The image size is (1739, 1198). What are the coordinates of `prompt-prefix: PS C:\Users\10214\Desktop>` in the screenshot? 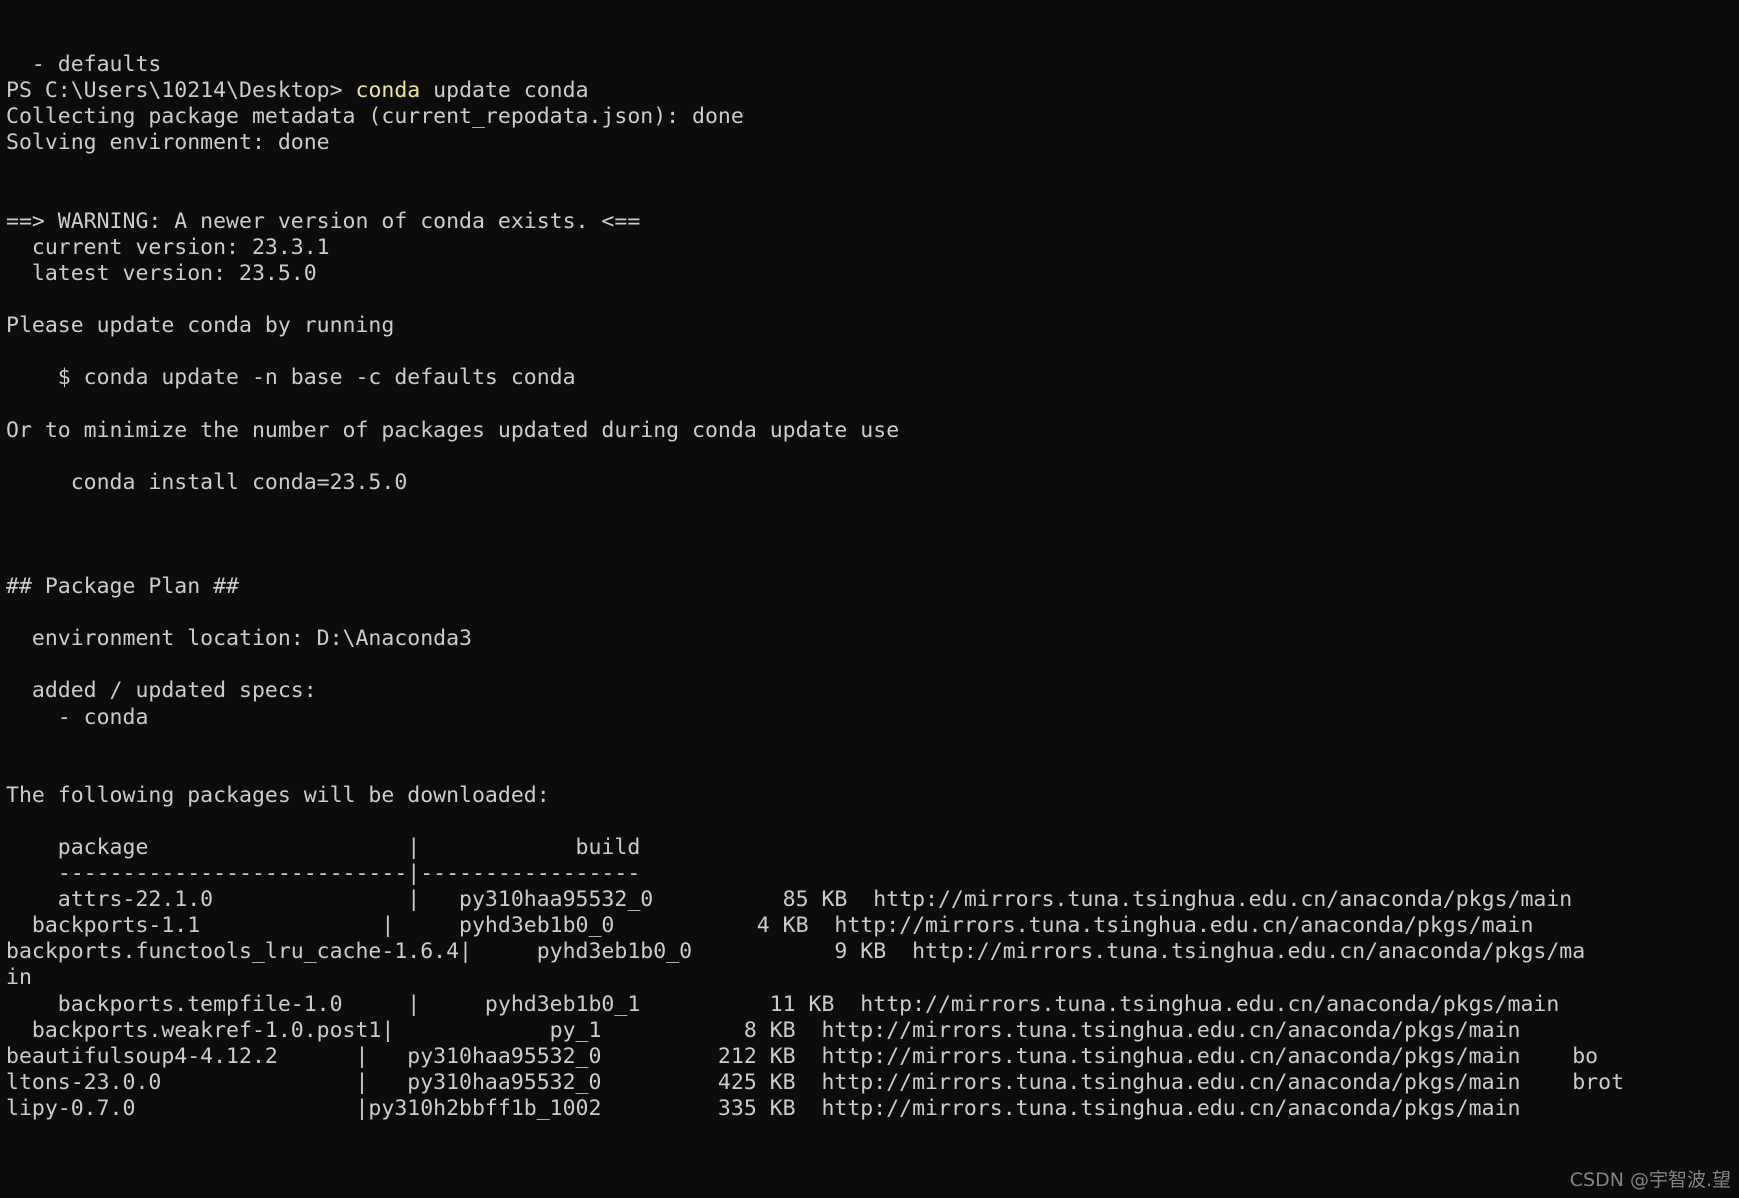 It's located at (181, 91).